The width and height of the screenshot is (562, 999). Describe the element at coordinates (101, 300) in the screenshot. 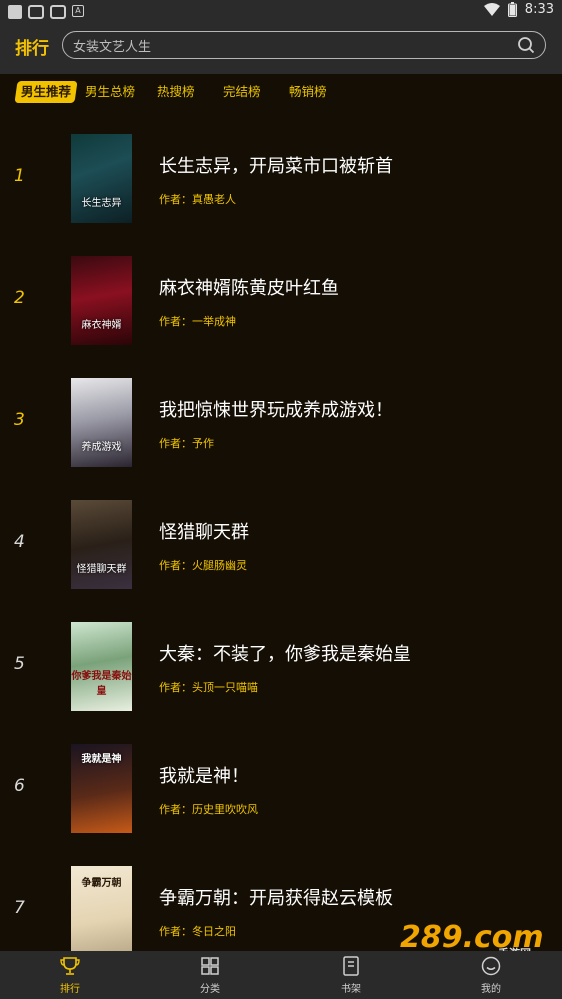

I see `book-cover: 麻衣神婿` at that location.